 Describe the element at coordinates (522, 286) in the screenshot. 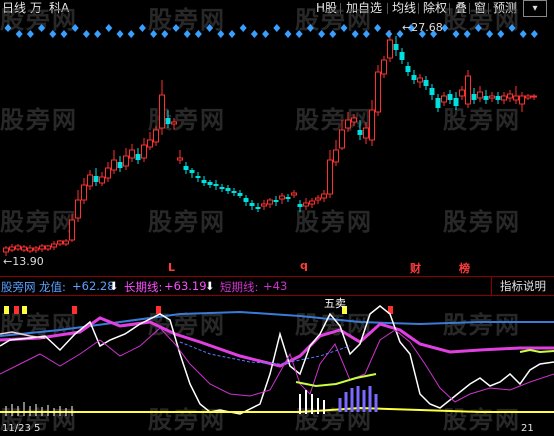

I see `indicator-help-button: 指标说明` at that location.